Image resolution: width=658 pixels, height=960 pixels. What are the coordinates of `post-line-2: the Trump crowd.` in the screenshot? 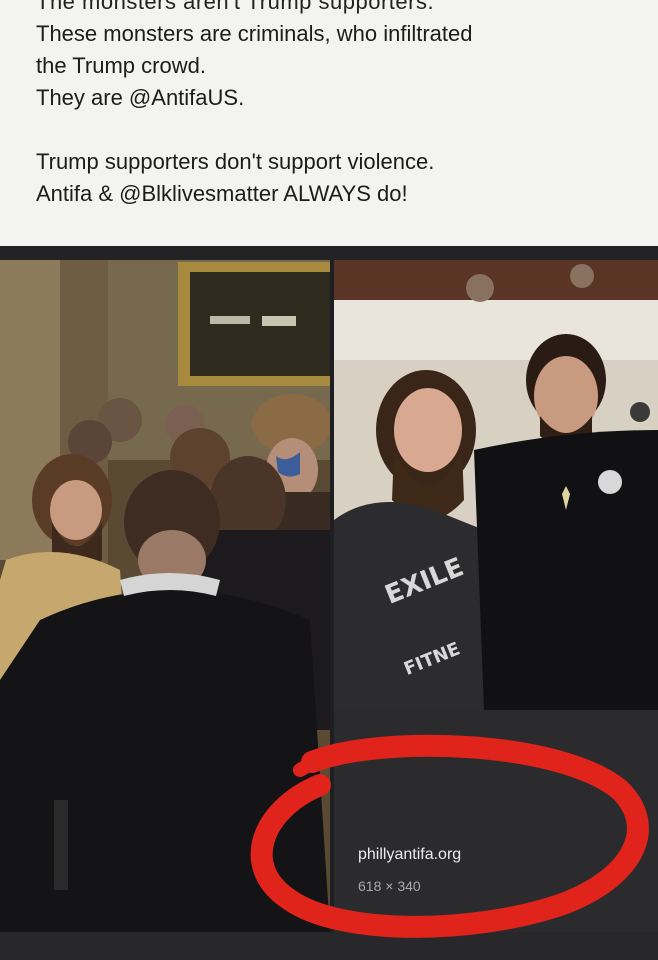 It's located at (121, 65).